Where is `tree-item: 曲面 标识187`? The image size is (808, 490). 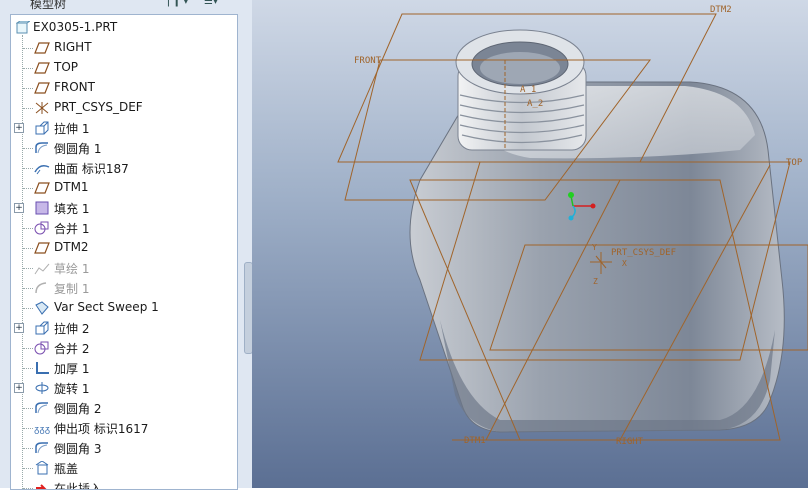
tree-item: 曲面 标识187 is located at coordinates (124, 168).